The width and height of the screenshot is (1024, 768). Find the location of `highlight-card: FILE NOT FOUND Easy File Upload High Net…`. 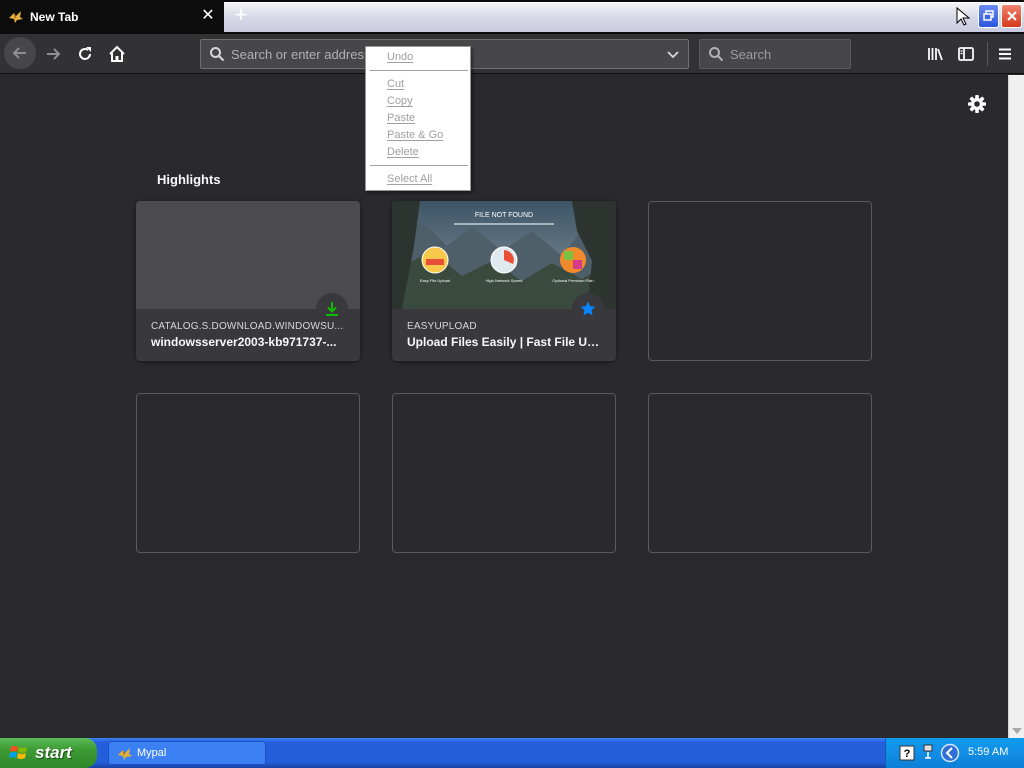

highlight-card: FILE NOT FOUND Easy File Upload High Net… is located at coordinates (504, 281).